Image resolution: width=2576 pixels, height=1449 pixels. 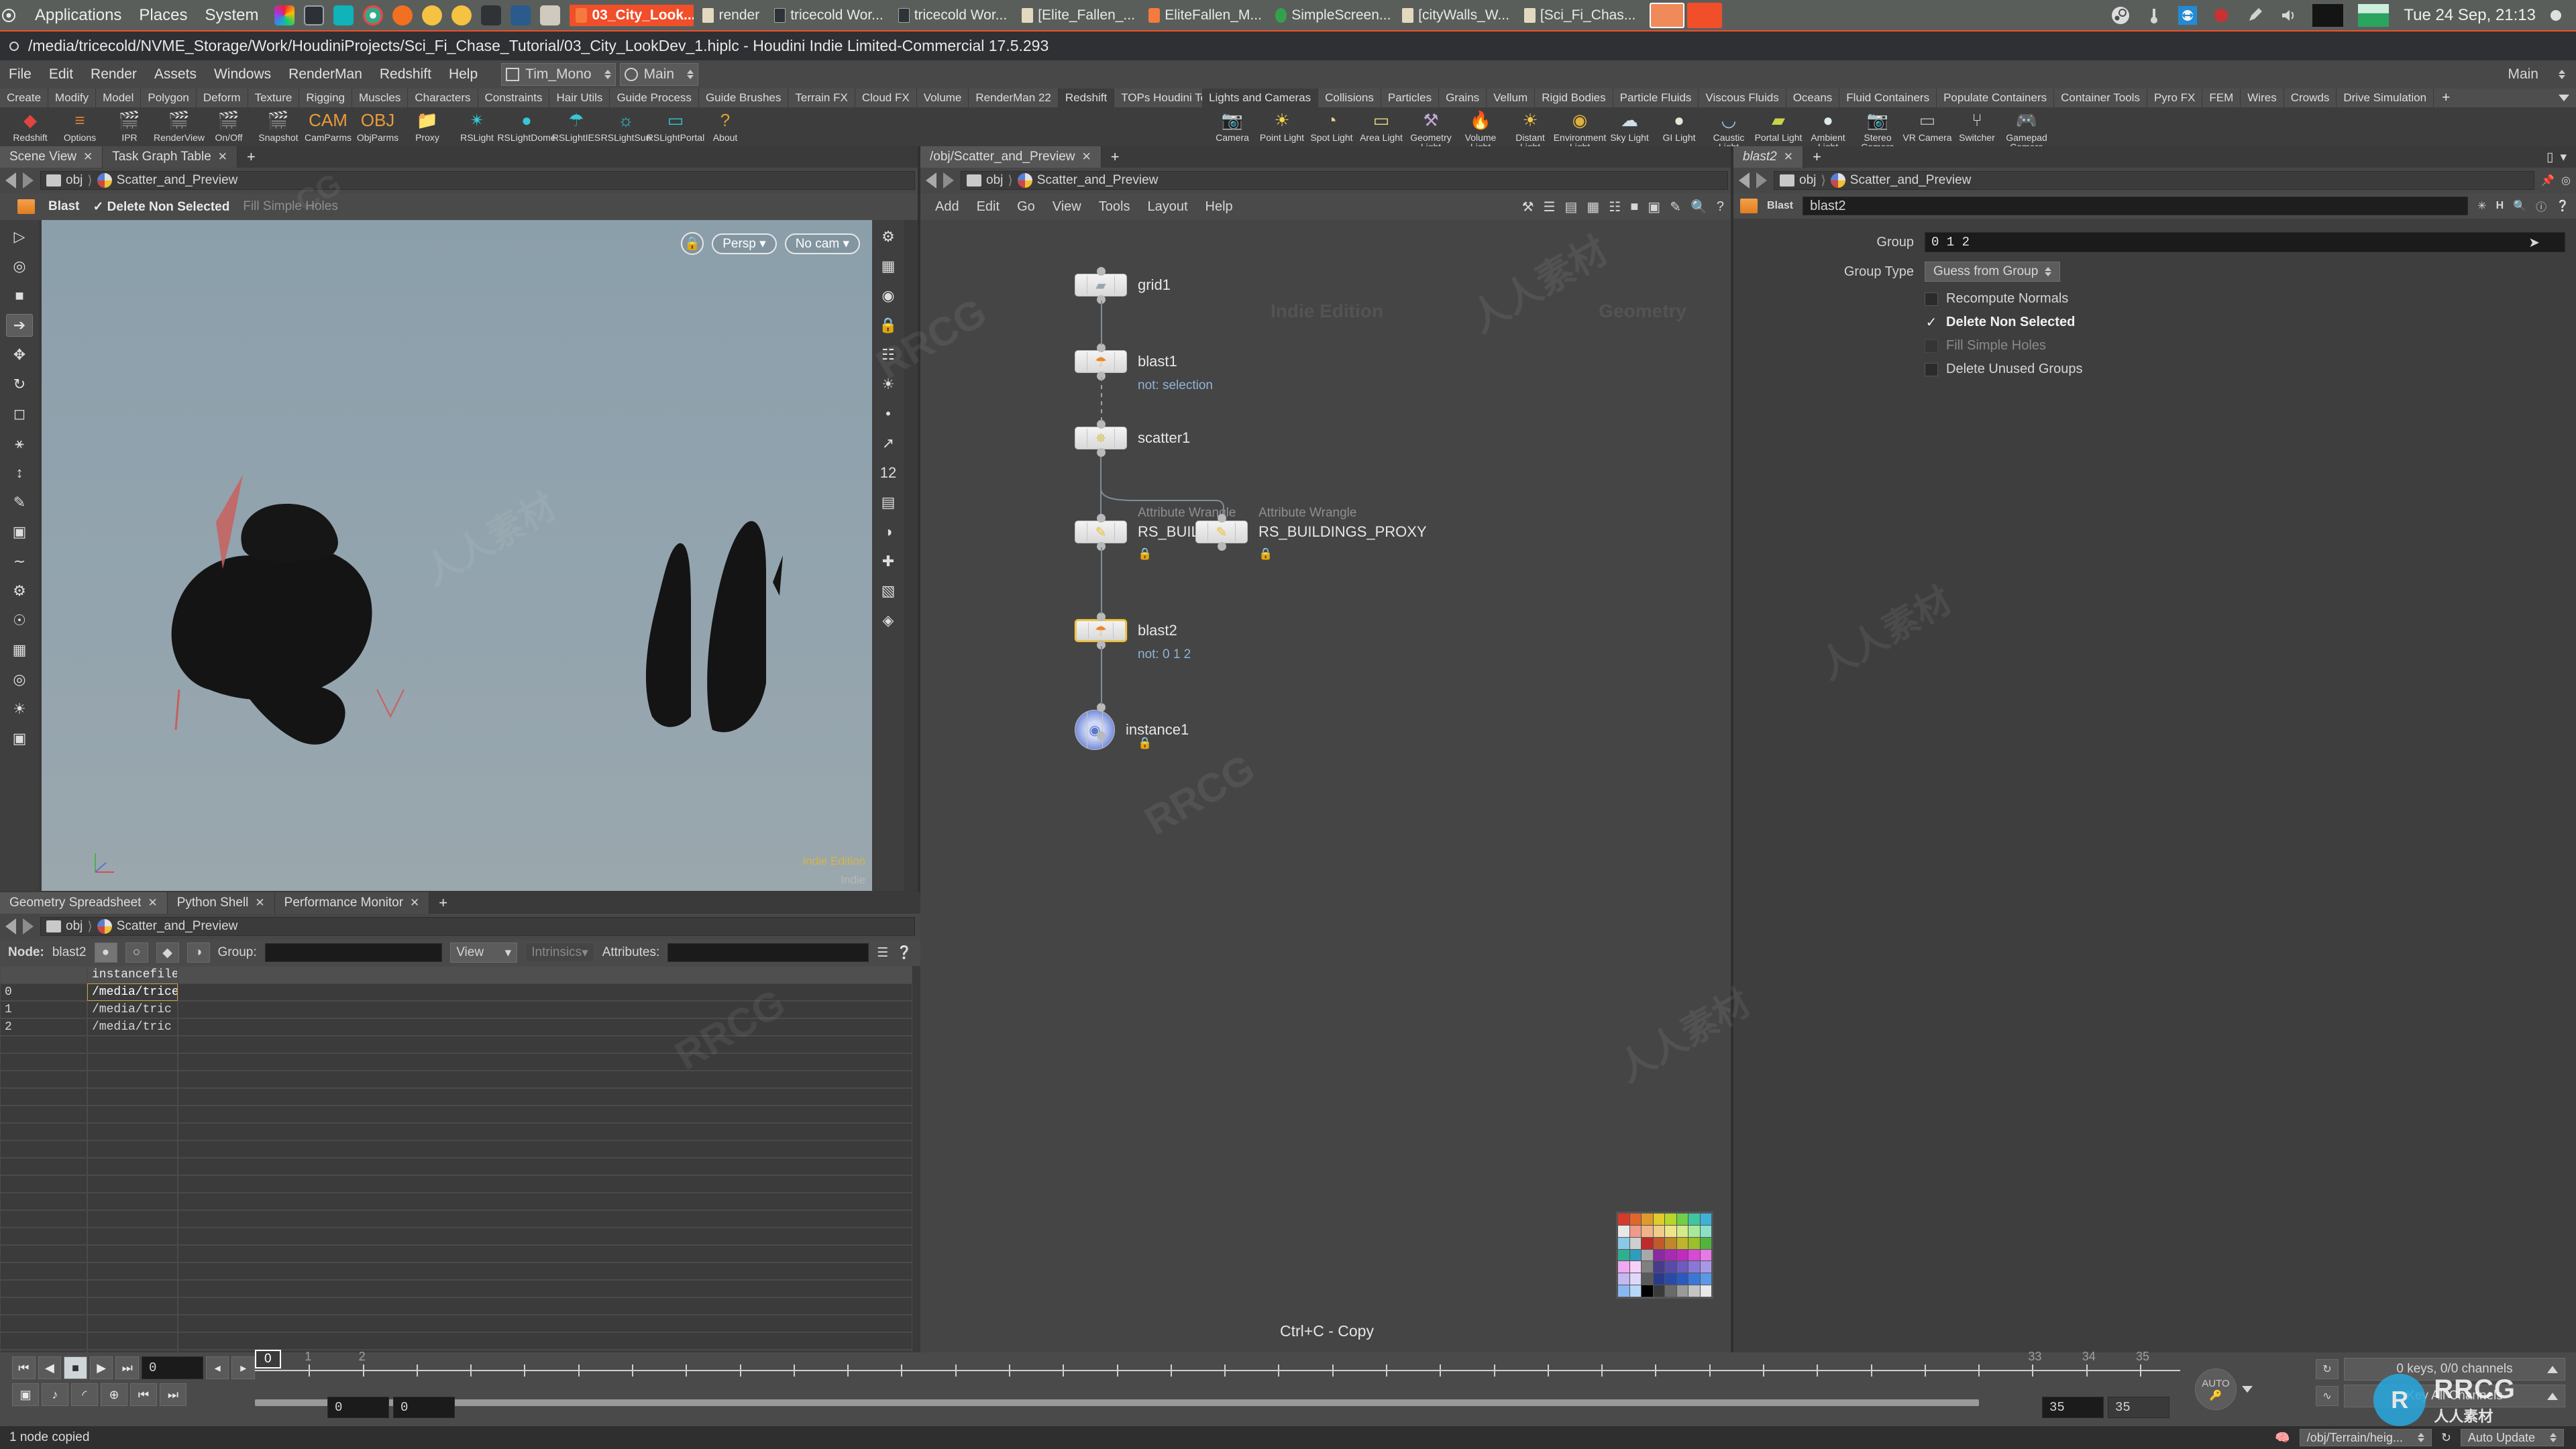 What do you see at coordinates (1931, 299) in the screenshot?
I see `checkbox` at bounding box center [1931, 299].